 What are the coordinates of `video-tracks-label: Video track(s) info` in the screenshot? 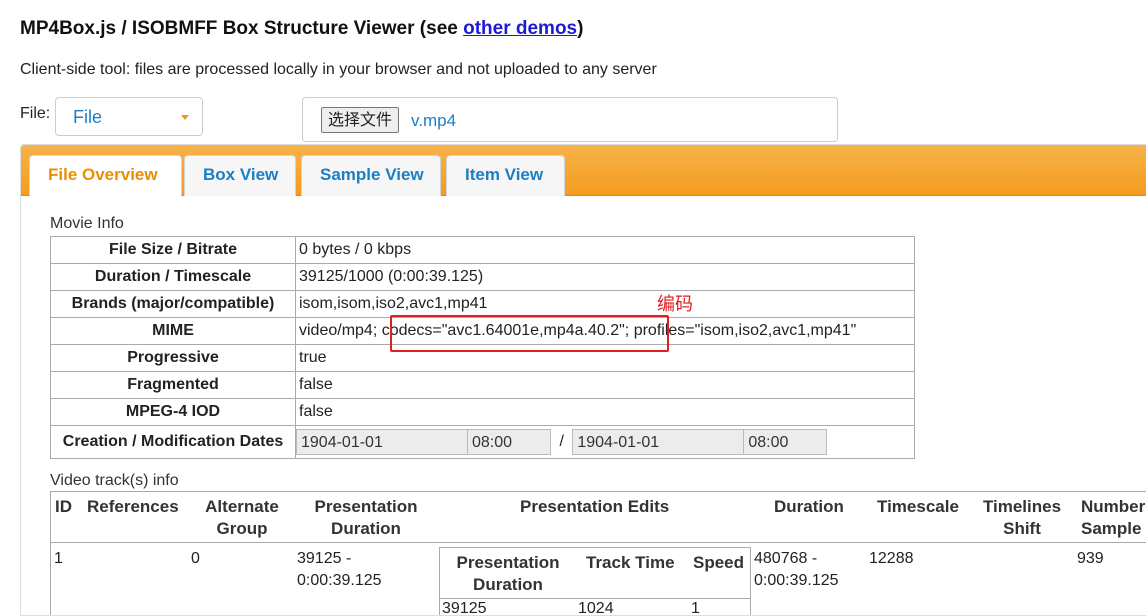 It's located at (114, 480).